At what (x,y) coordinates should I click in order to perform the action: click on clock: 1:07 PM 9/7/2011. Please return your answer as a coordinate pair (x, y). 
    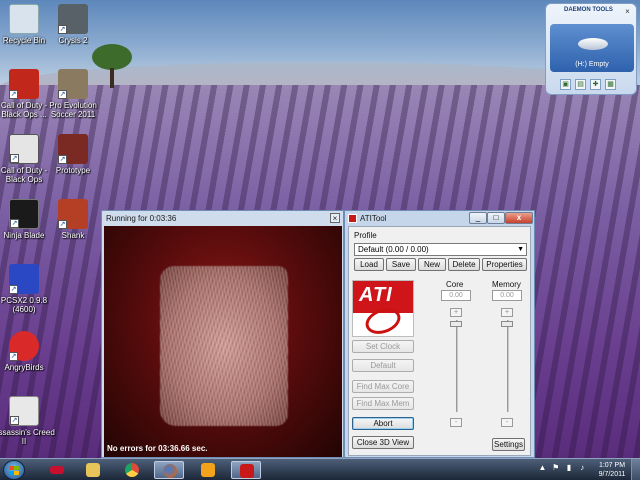
    Looking at the image, I should click on (612, 470).